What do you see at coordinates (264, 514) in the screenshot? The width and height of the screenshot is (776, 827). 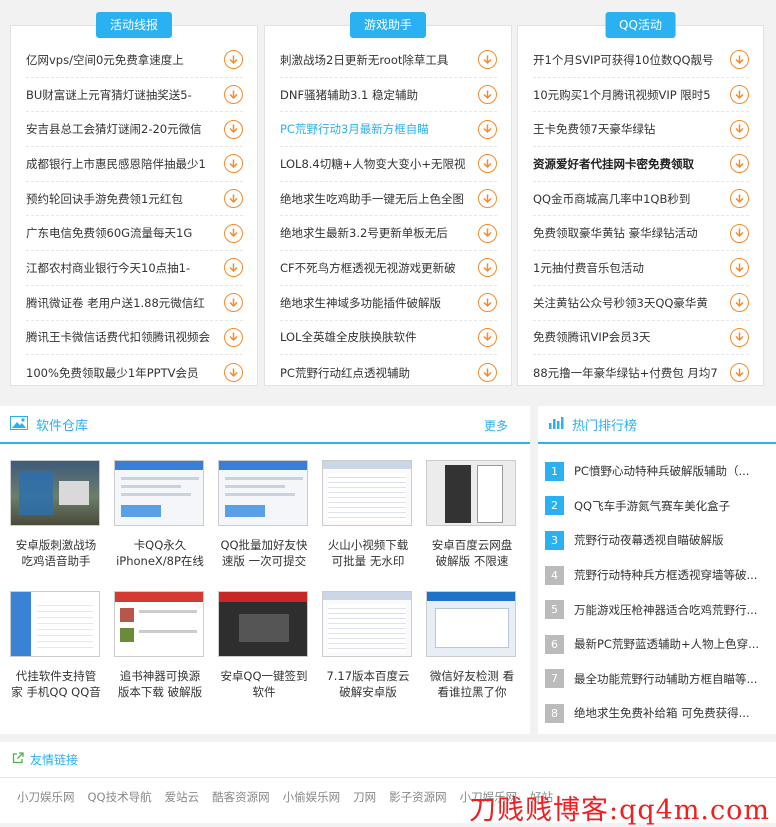 I see `software-card: QQ批量加好友快 速版 一次可提交` at bounding box center [264, 514].